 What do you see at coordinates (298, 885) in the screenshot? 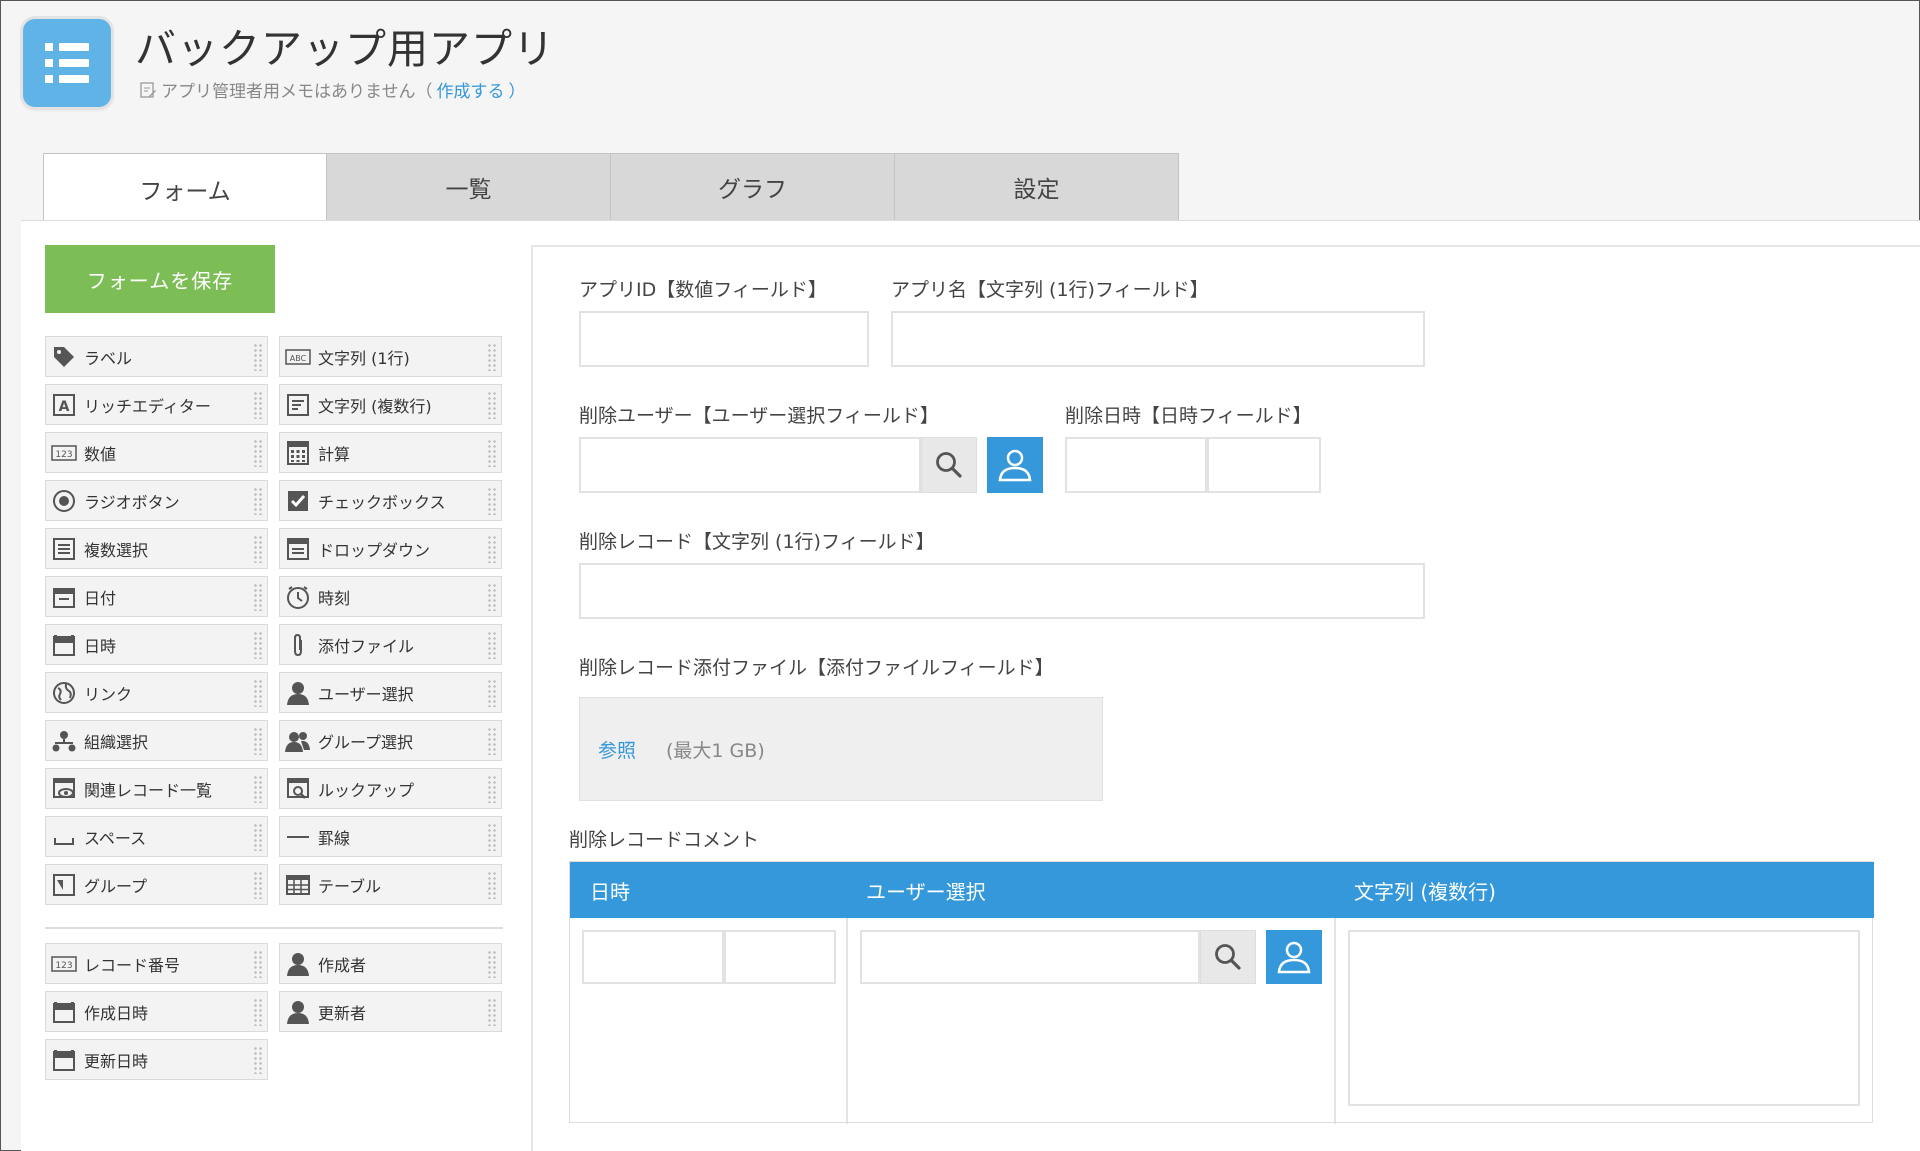
I see `table-icon` at bounding box center [298, 885].